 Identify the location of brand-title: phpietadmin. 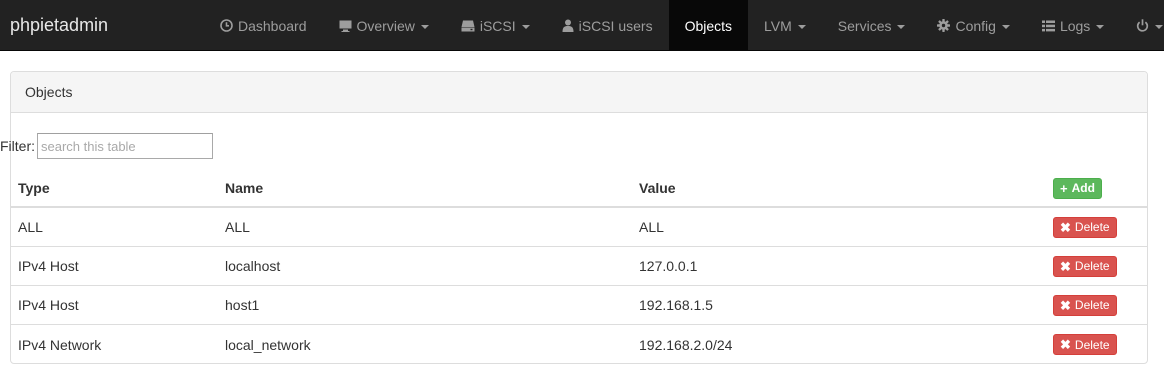
(59, 25).